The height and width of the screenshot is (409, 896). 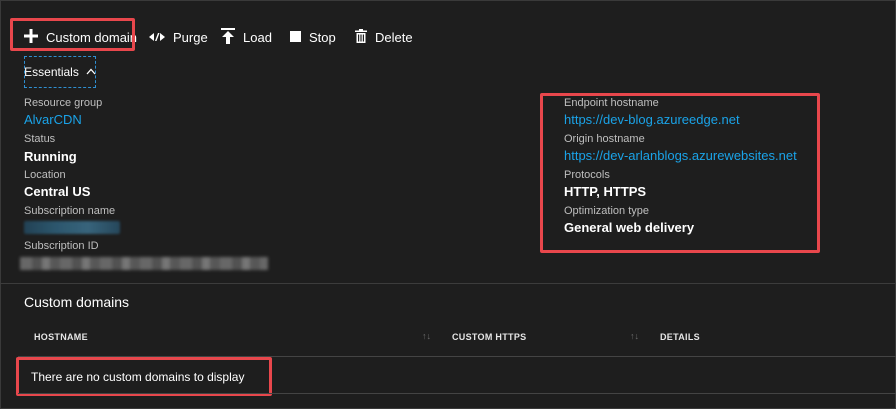 I want to click on protocols-label: Protocols, so click(x=587, y=175).